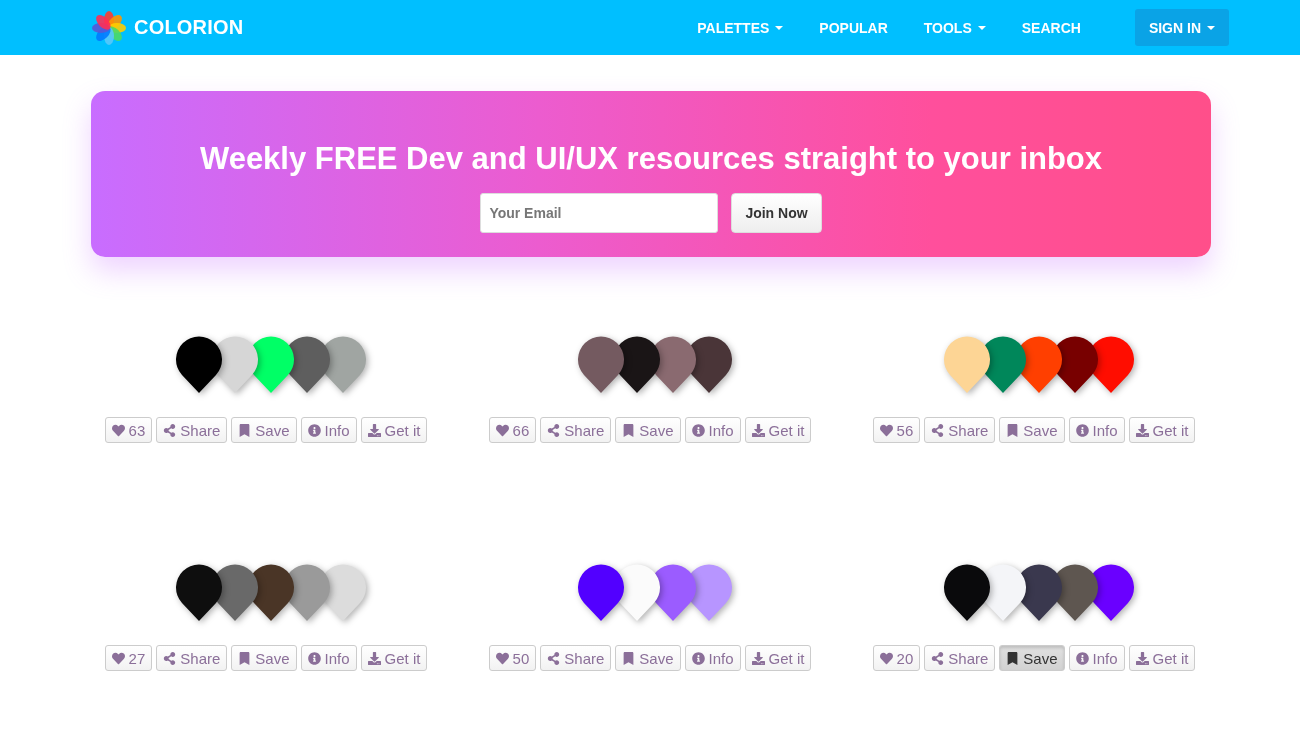 The width and height of the screenshot is (1300, 740). Describe the element at coordinates (1181, 27) in the screenshot. I see `sign-in-button: SIGN IN` at that location.